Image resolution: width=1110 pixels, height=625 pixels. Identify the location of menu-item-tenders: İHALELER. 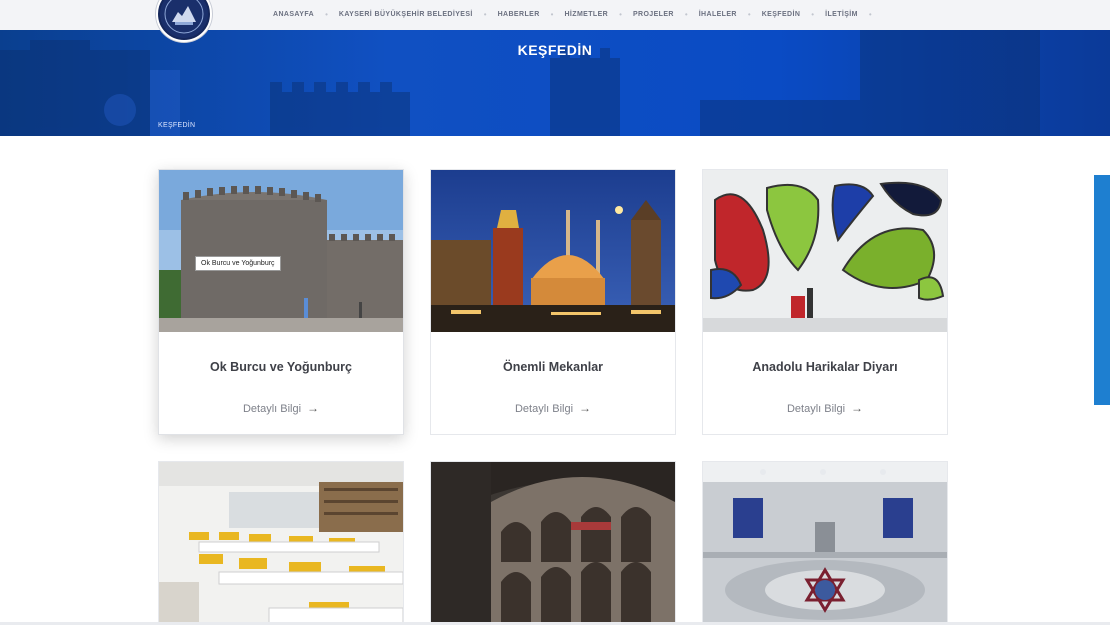
(718, 14).